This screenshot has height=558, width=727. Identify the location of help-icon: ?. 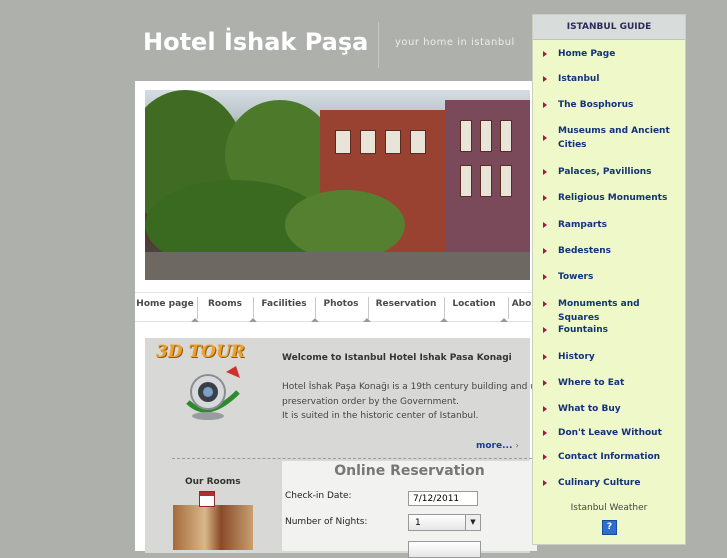
(609, 527).